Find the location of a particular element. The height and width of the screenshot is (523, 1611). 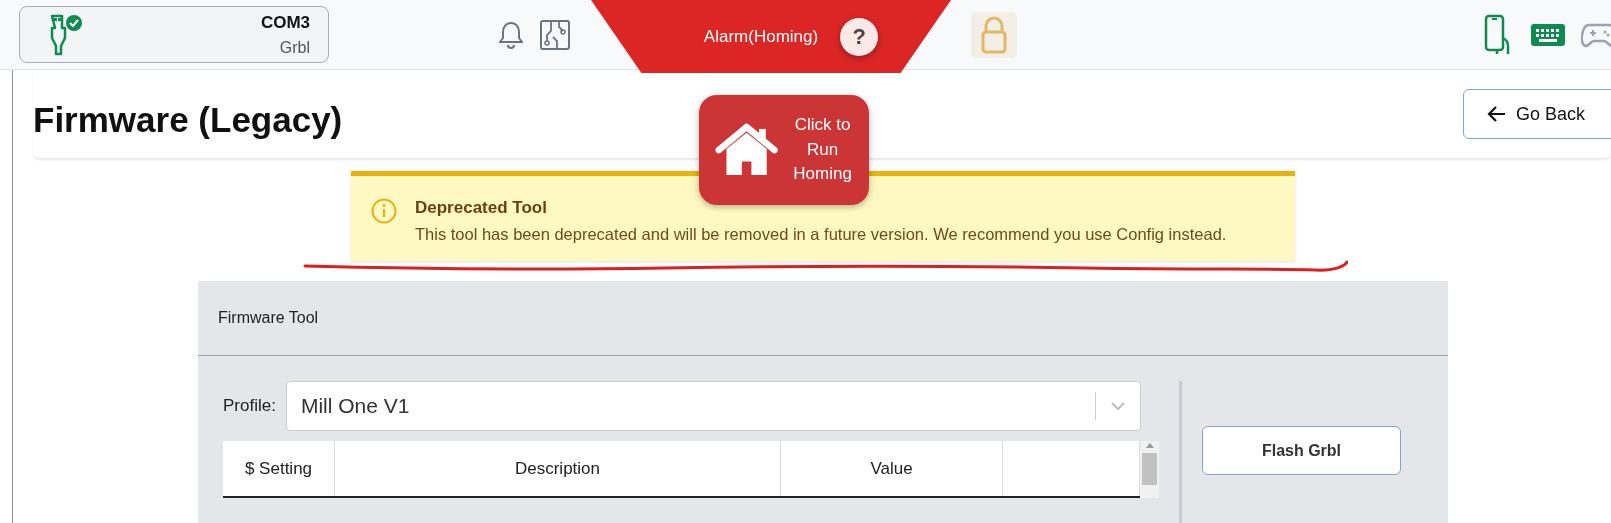

page-title: Firmware (Legacy) is located at coordinates (188, 120).